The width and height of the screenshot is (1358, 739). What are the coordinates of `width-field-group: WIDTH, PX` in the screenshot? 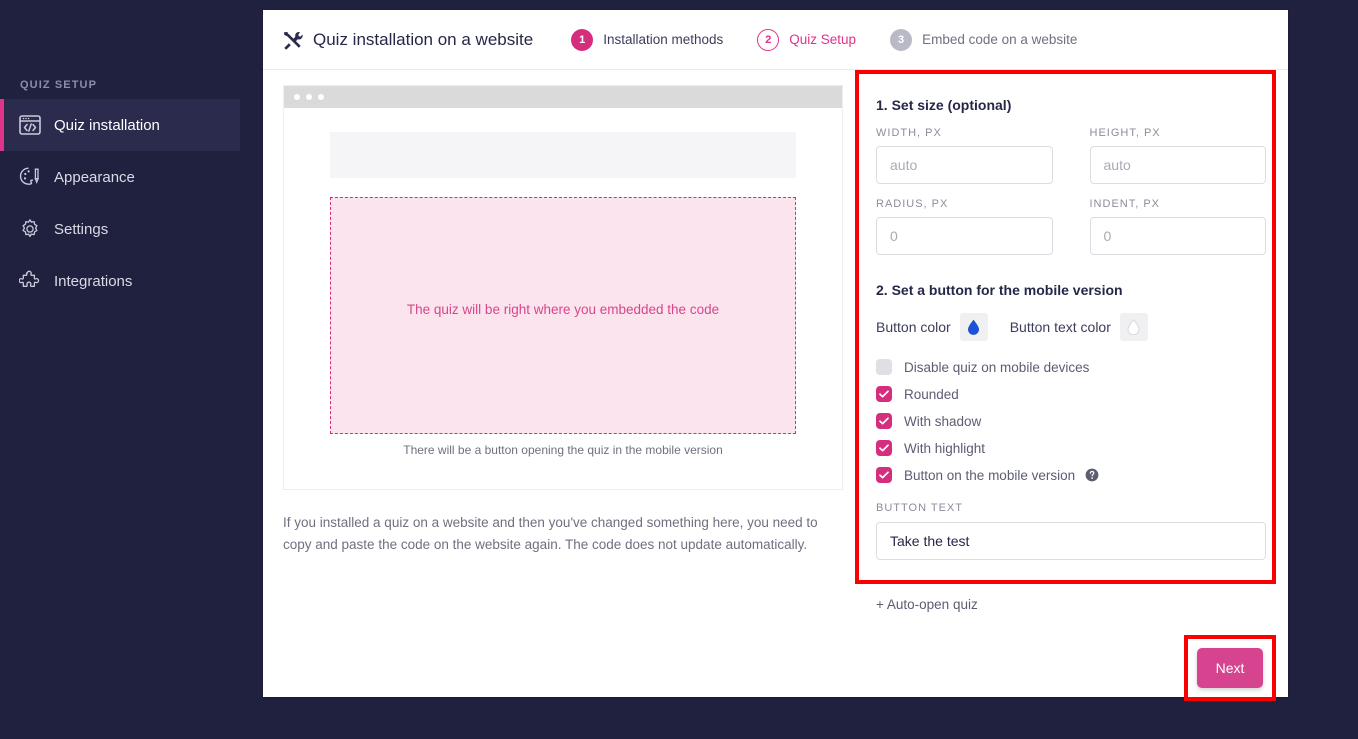 It's located at (964, 155).